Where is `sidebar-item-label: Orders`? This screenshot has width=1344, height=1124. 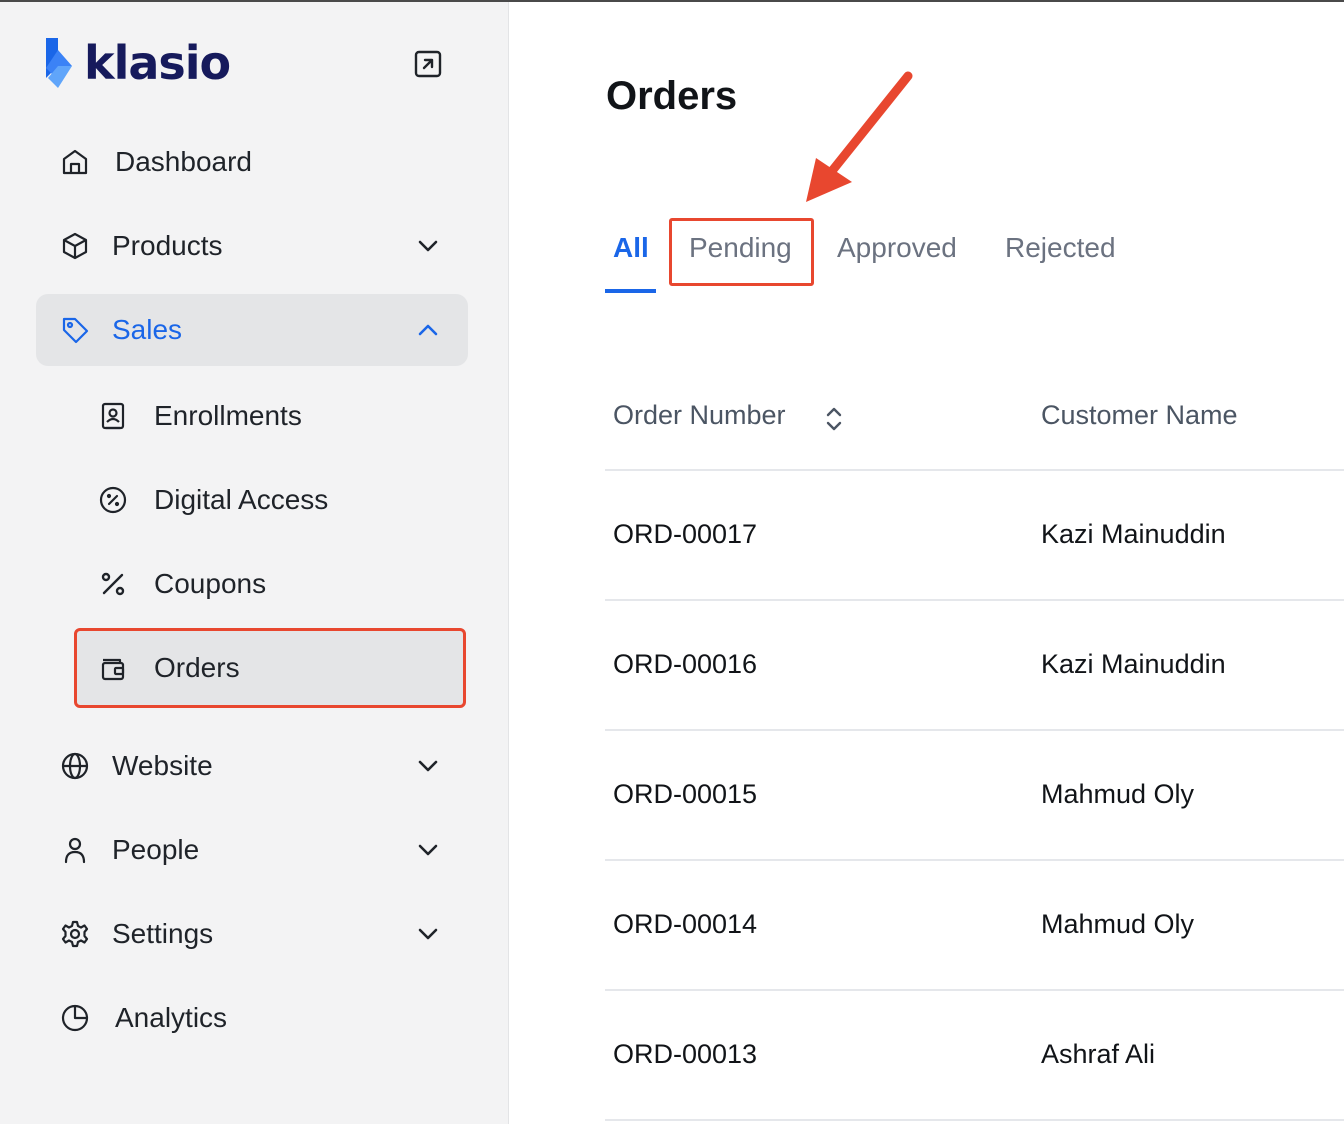 sidebar-item-label: Orders is located at coordinates (197, 667).